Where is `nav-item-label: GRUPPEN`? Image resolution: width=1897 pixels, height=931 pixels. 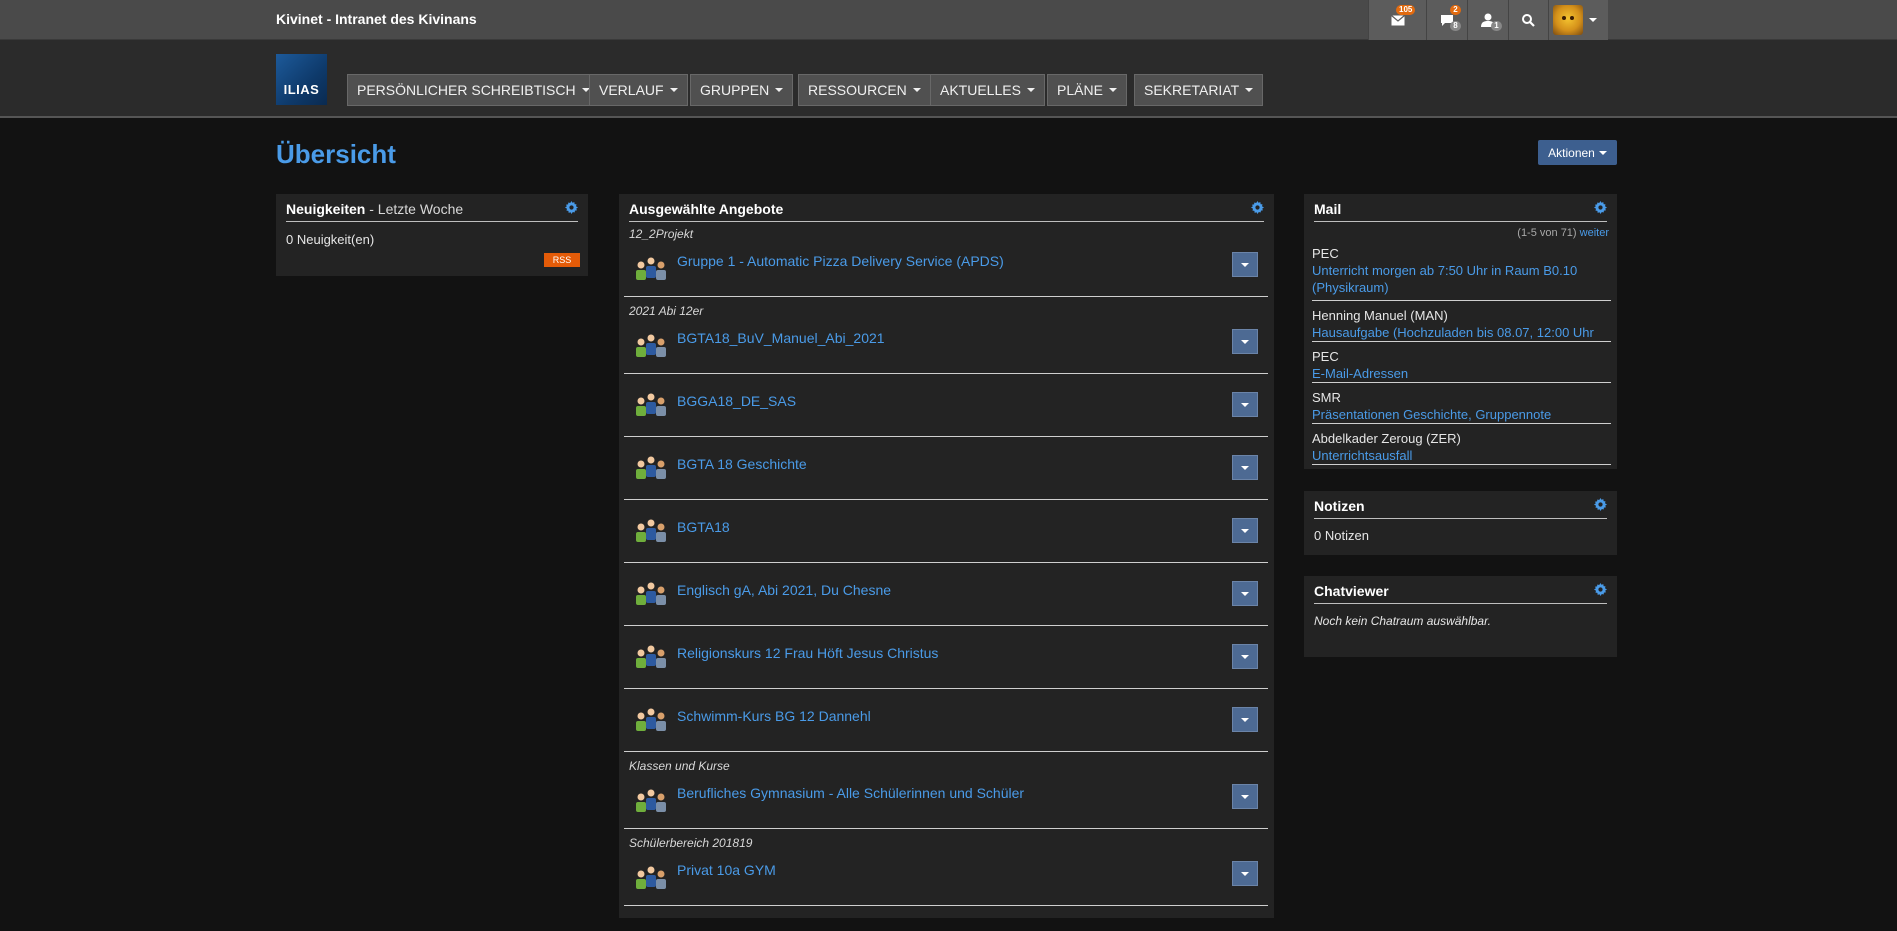 nav-item-label: GRUPPEN is located at coordinates (735, 90).